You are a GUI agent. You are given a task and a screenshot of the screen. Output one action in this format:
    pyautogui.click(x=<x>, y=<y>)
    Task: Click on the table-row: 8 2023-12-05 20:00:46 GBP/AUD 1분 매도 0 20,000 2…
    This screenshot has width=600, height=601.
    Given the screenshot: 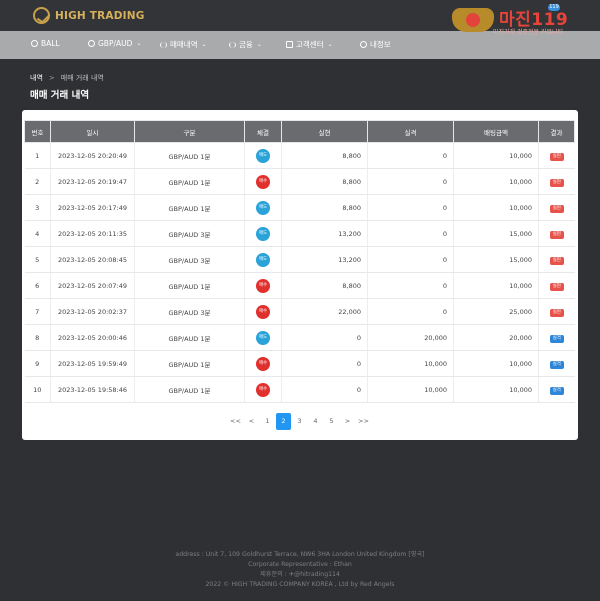 What is the action you would take?
    pyautogui.click(x=299, y=337)
    